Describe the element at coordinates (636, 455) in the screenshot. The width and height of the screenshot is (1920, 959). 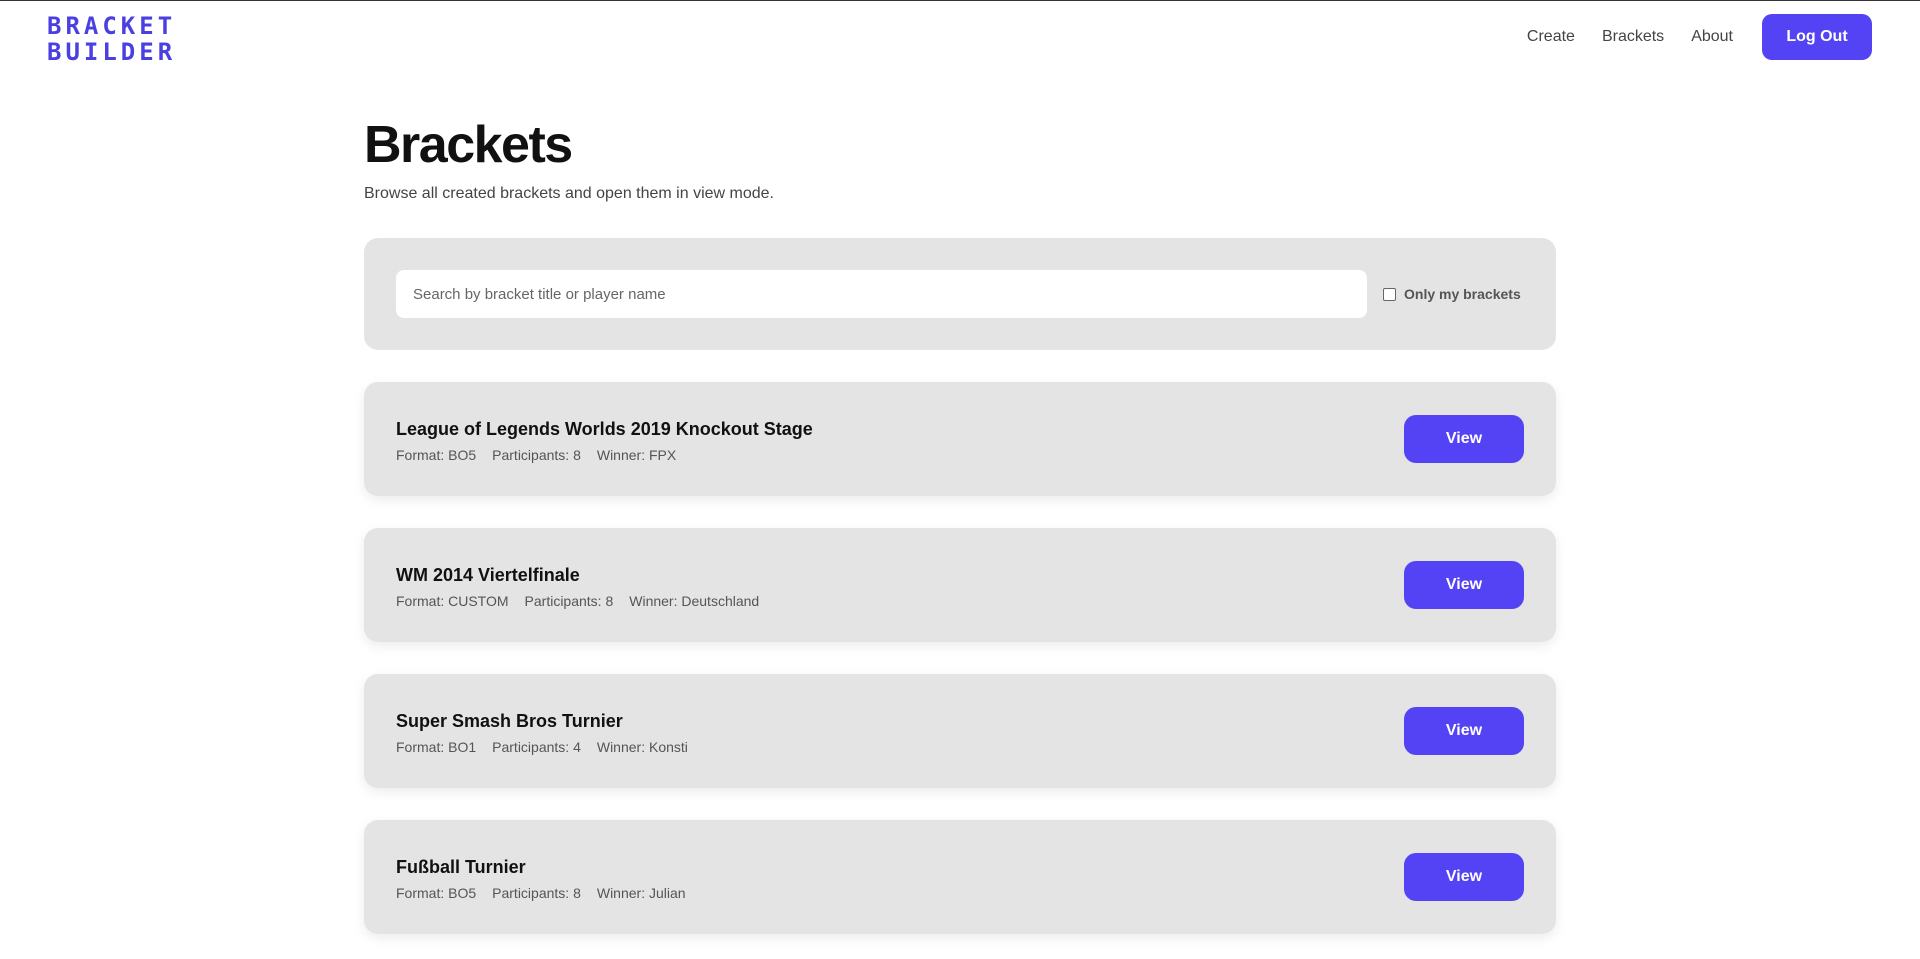
I see `bracket-winner: Winner: FPX` at that location.